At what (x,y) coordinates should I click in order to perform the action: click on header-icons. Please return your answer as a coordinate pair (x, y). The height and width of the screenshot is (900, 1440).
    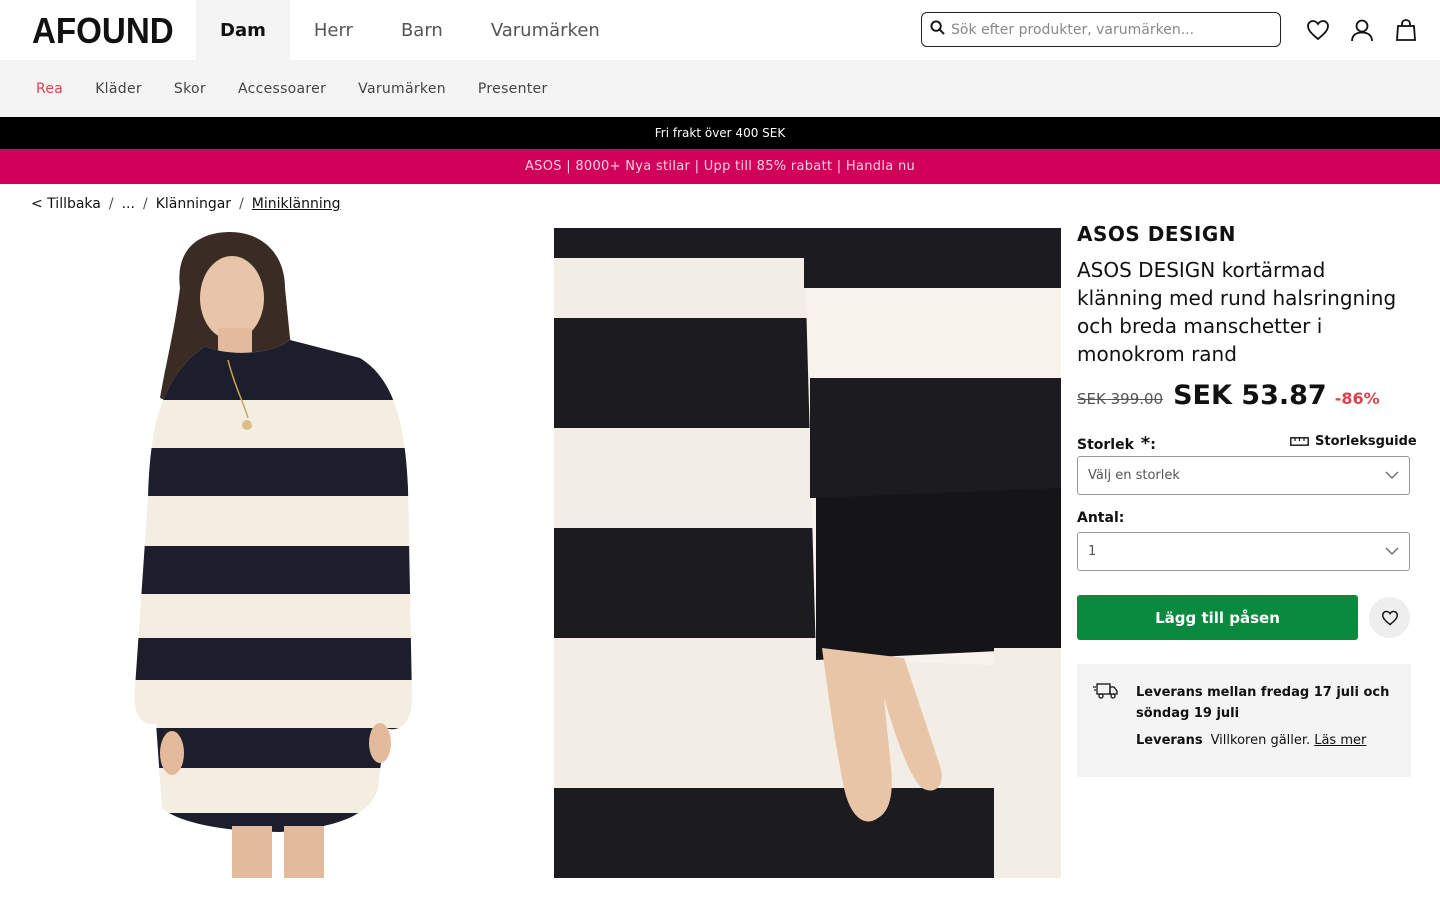
    Looking at the image, I should click on (1356, 30).